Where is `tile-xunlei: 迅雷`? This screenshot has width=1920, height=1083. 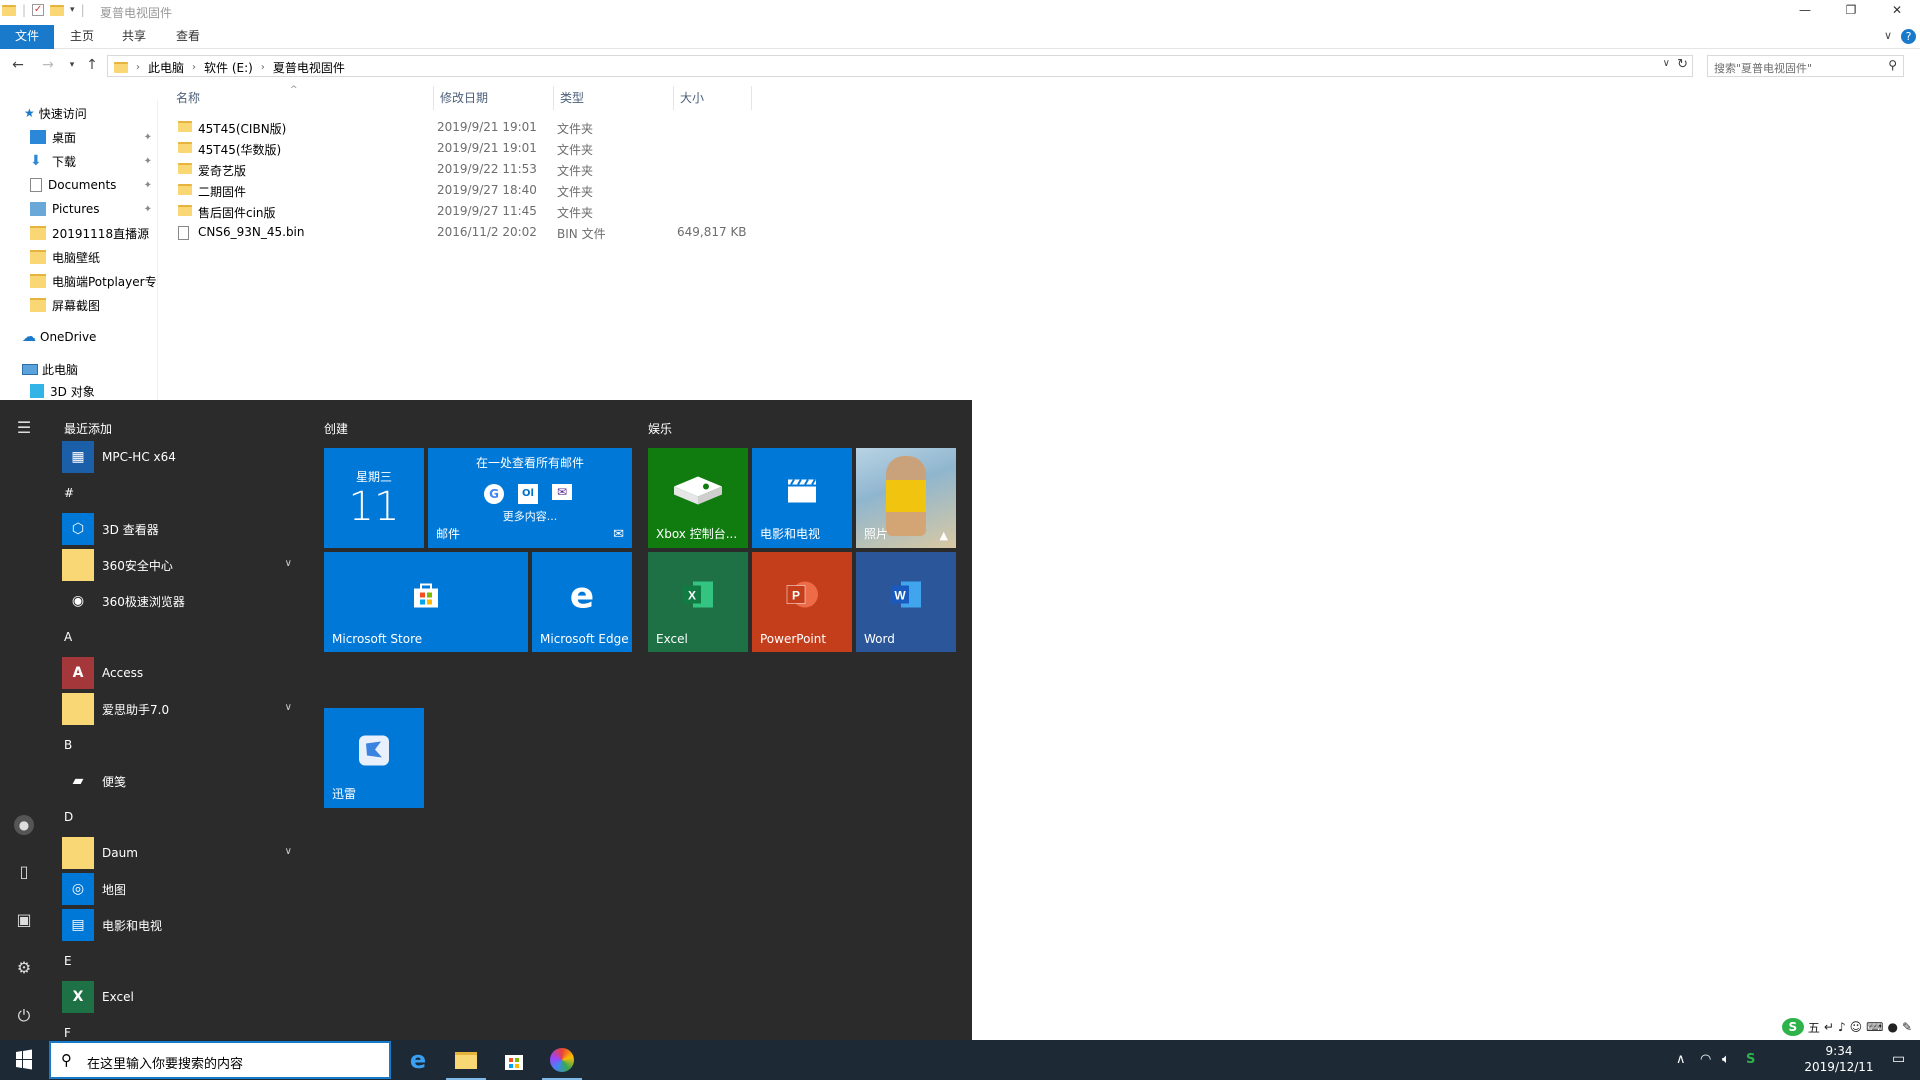
tile-xunlei: 迅雷 is located at coordinates (374, 758).